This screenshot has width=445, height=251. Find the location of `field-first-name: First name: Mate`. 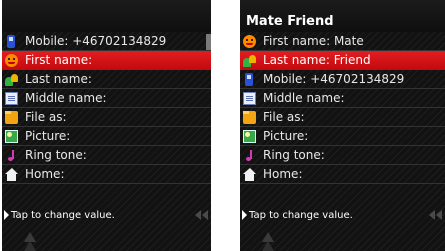

field-first-name: First name: Mate is located at coordinates (342, 41).